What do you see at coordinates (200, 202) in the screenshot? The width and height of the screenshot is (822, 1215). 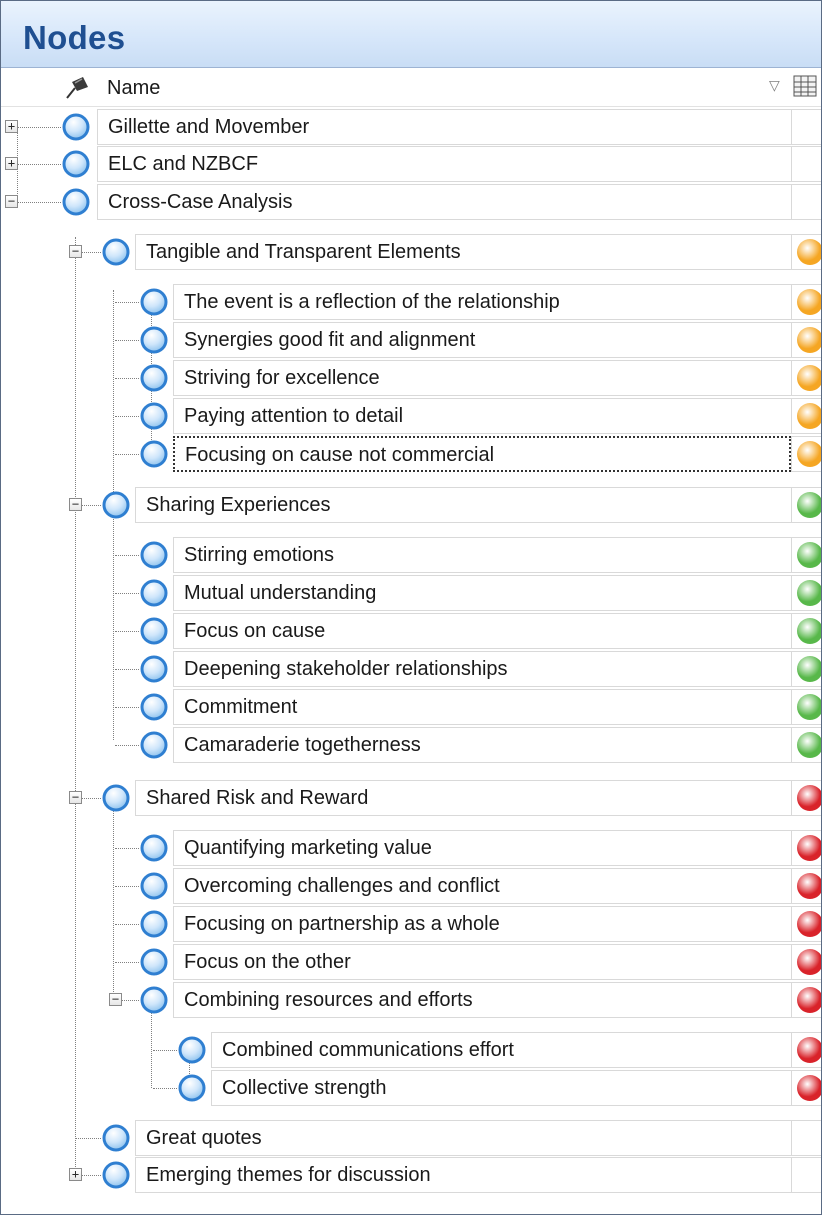 I see `node-label: Cross-Case Analysis` at bounding box center [200, 202].